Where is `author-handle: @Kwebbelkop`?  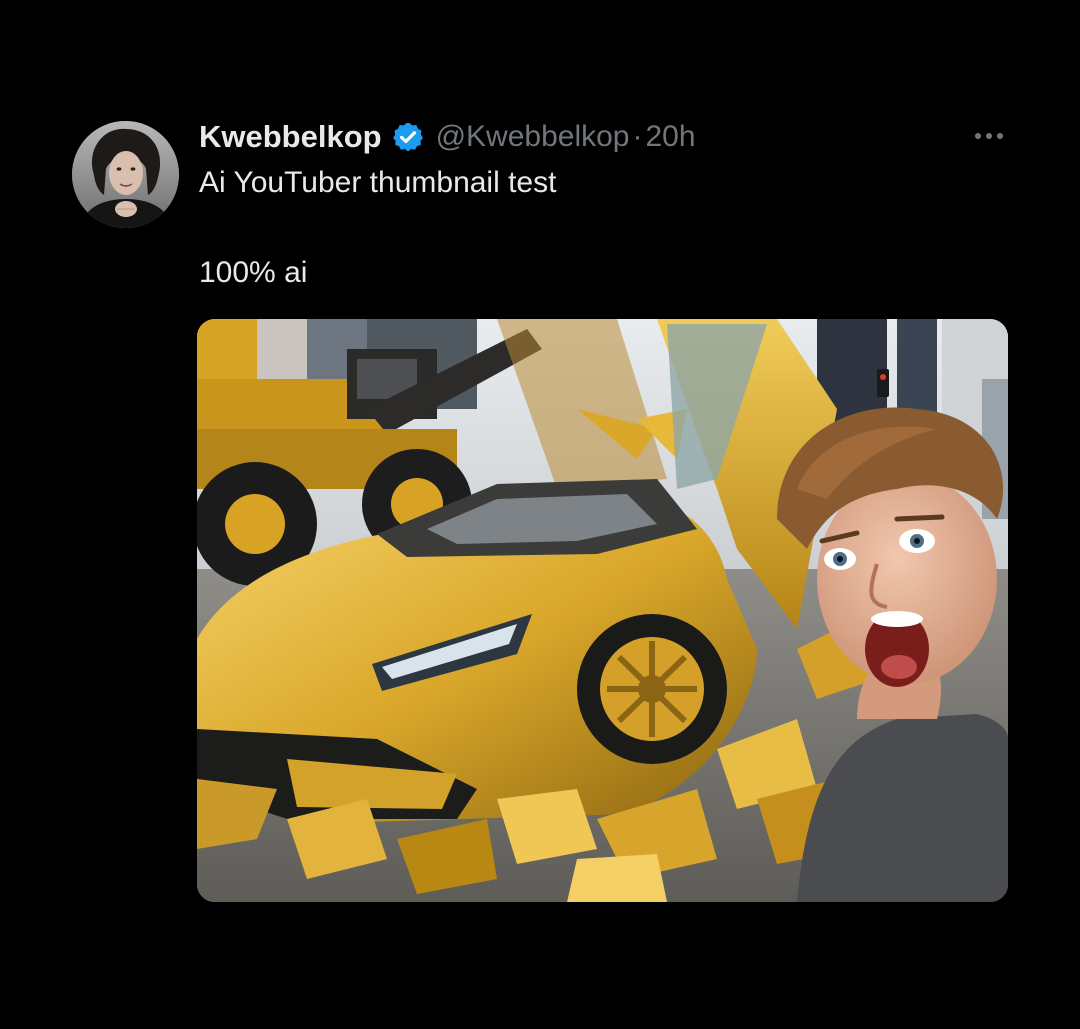 author-handle: @Kwebbelkop is located at coordinates (533, 137).